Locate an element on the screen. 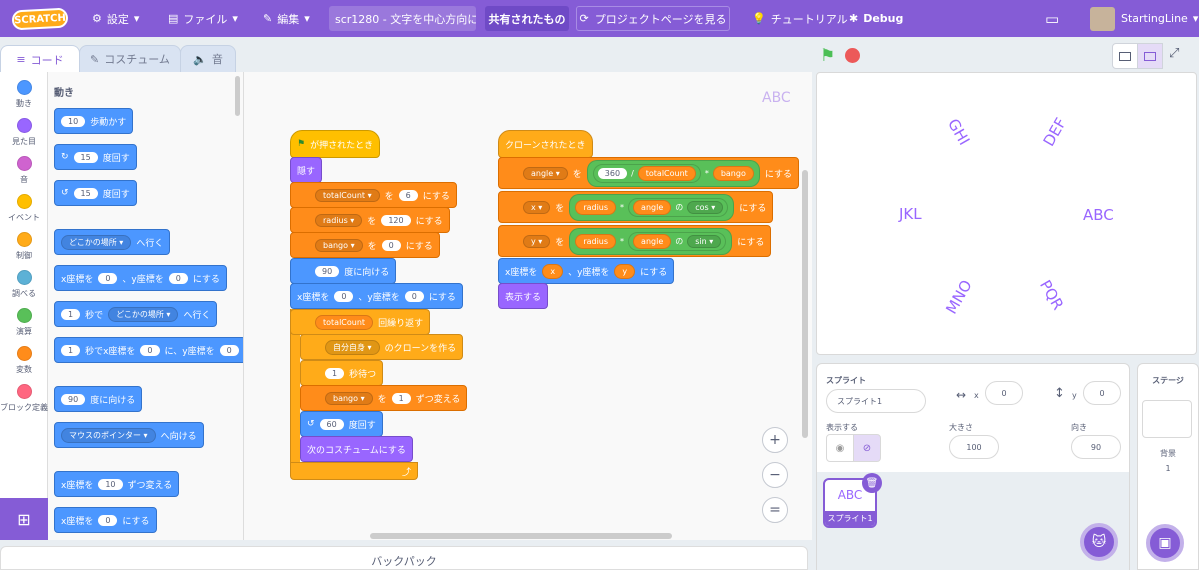 The width and height of the screenshot is (1199, 570). hide-block: 隠す is located at coordinates (306, 170).